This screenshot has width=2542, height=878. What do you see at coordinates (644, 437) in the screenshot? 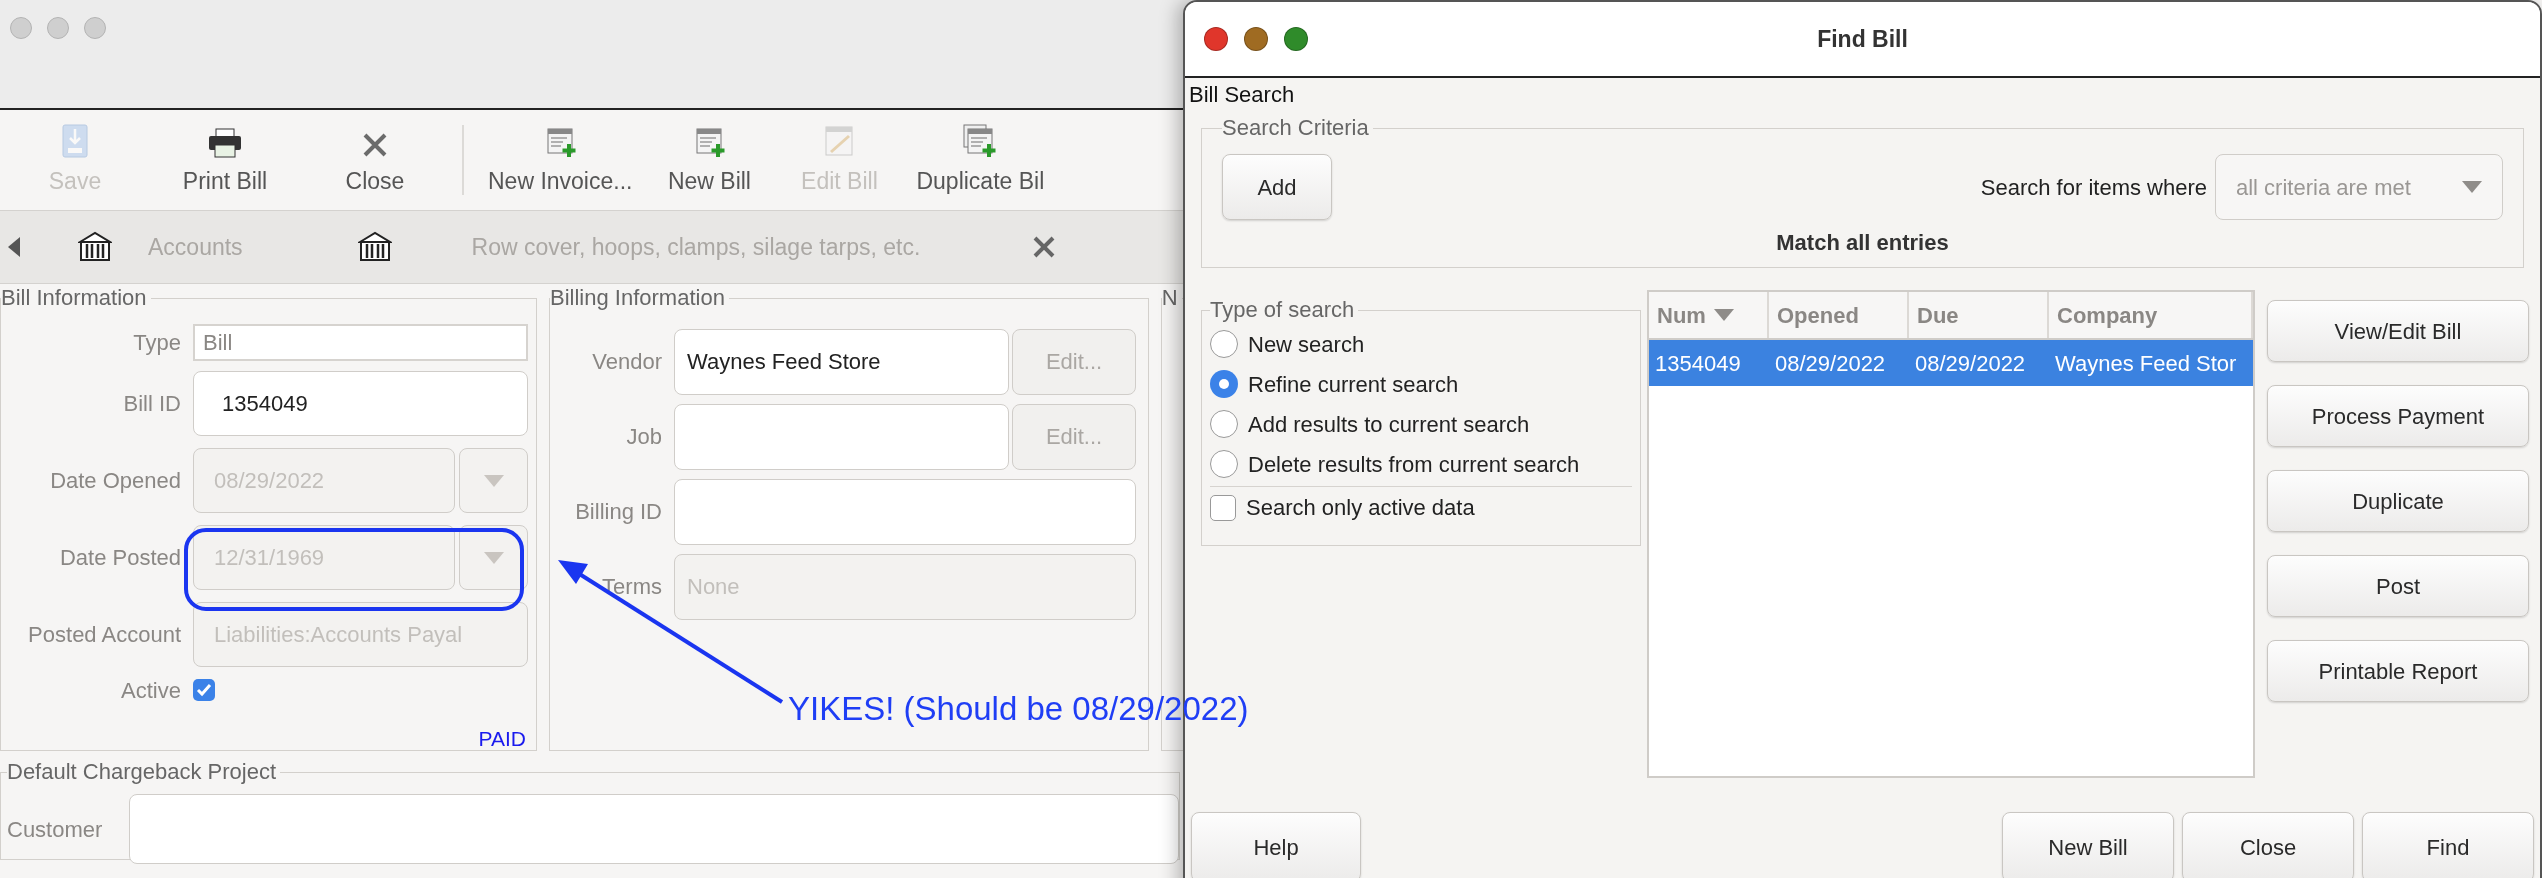
I see `field-label: Job` at bounding box center [644, 437].